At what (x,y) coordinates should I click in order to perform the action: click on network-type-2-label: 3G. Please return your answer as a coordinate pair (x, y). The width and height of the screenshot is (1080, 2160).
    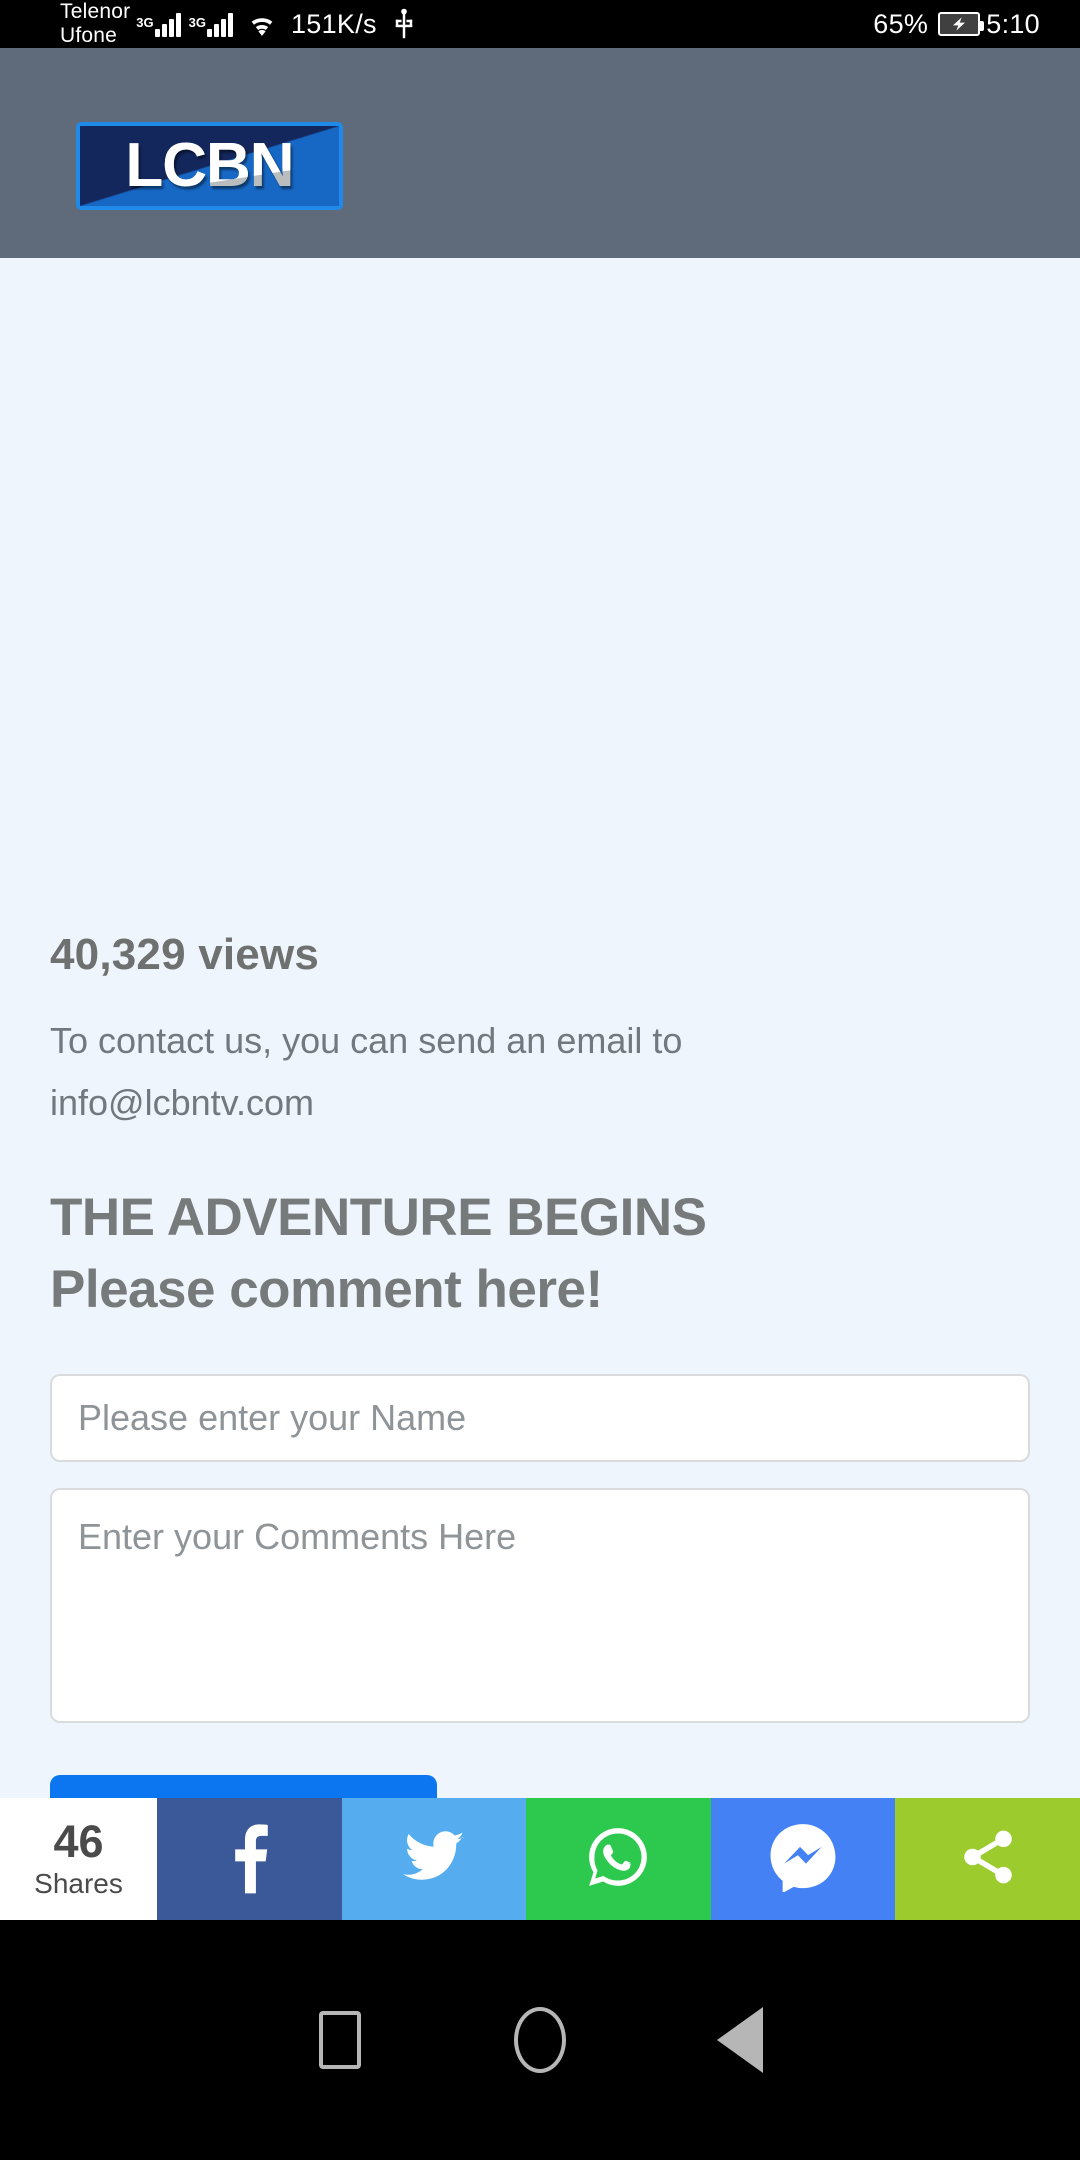
    Looking at the image, I should click on (197, 22).